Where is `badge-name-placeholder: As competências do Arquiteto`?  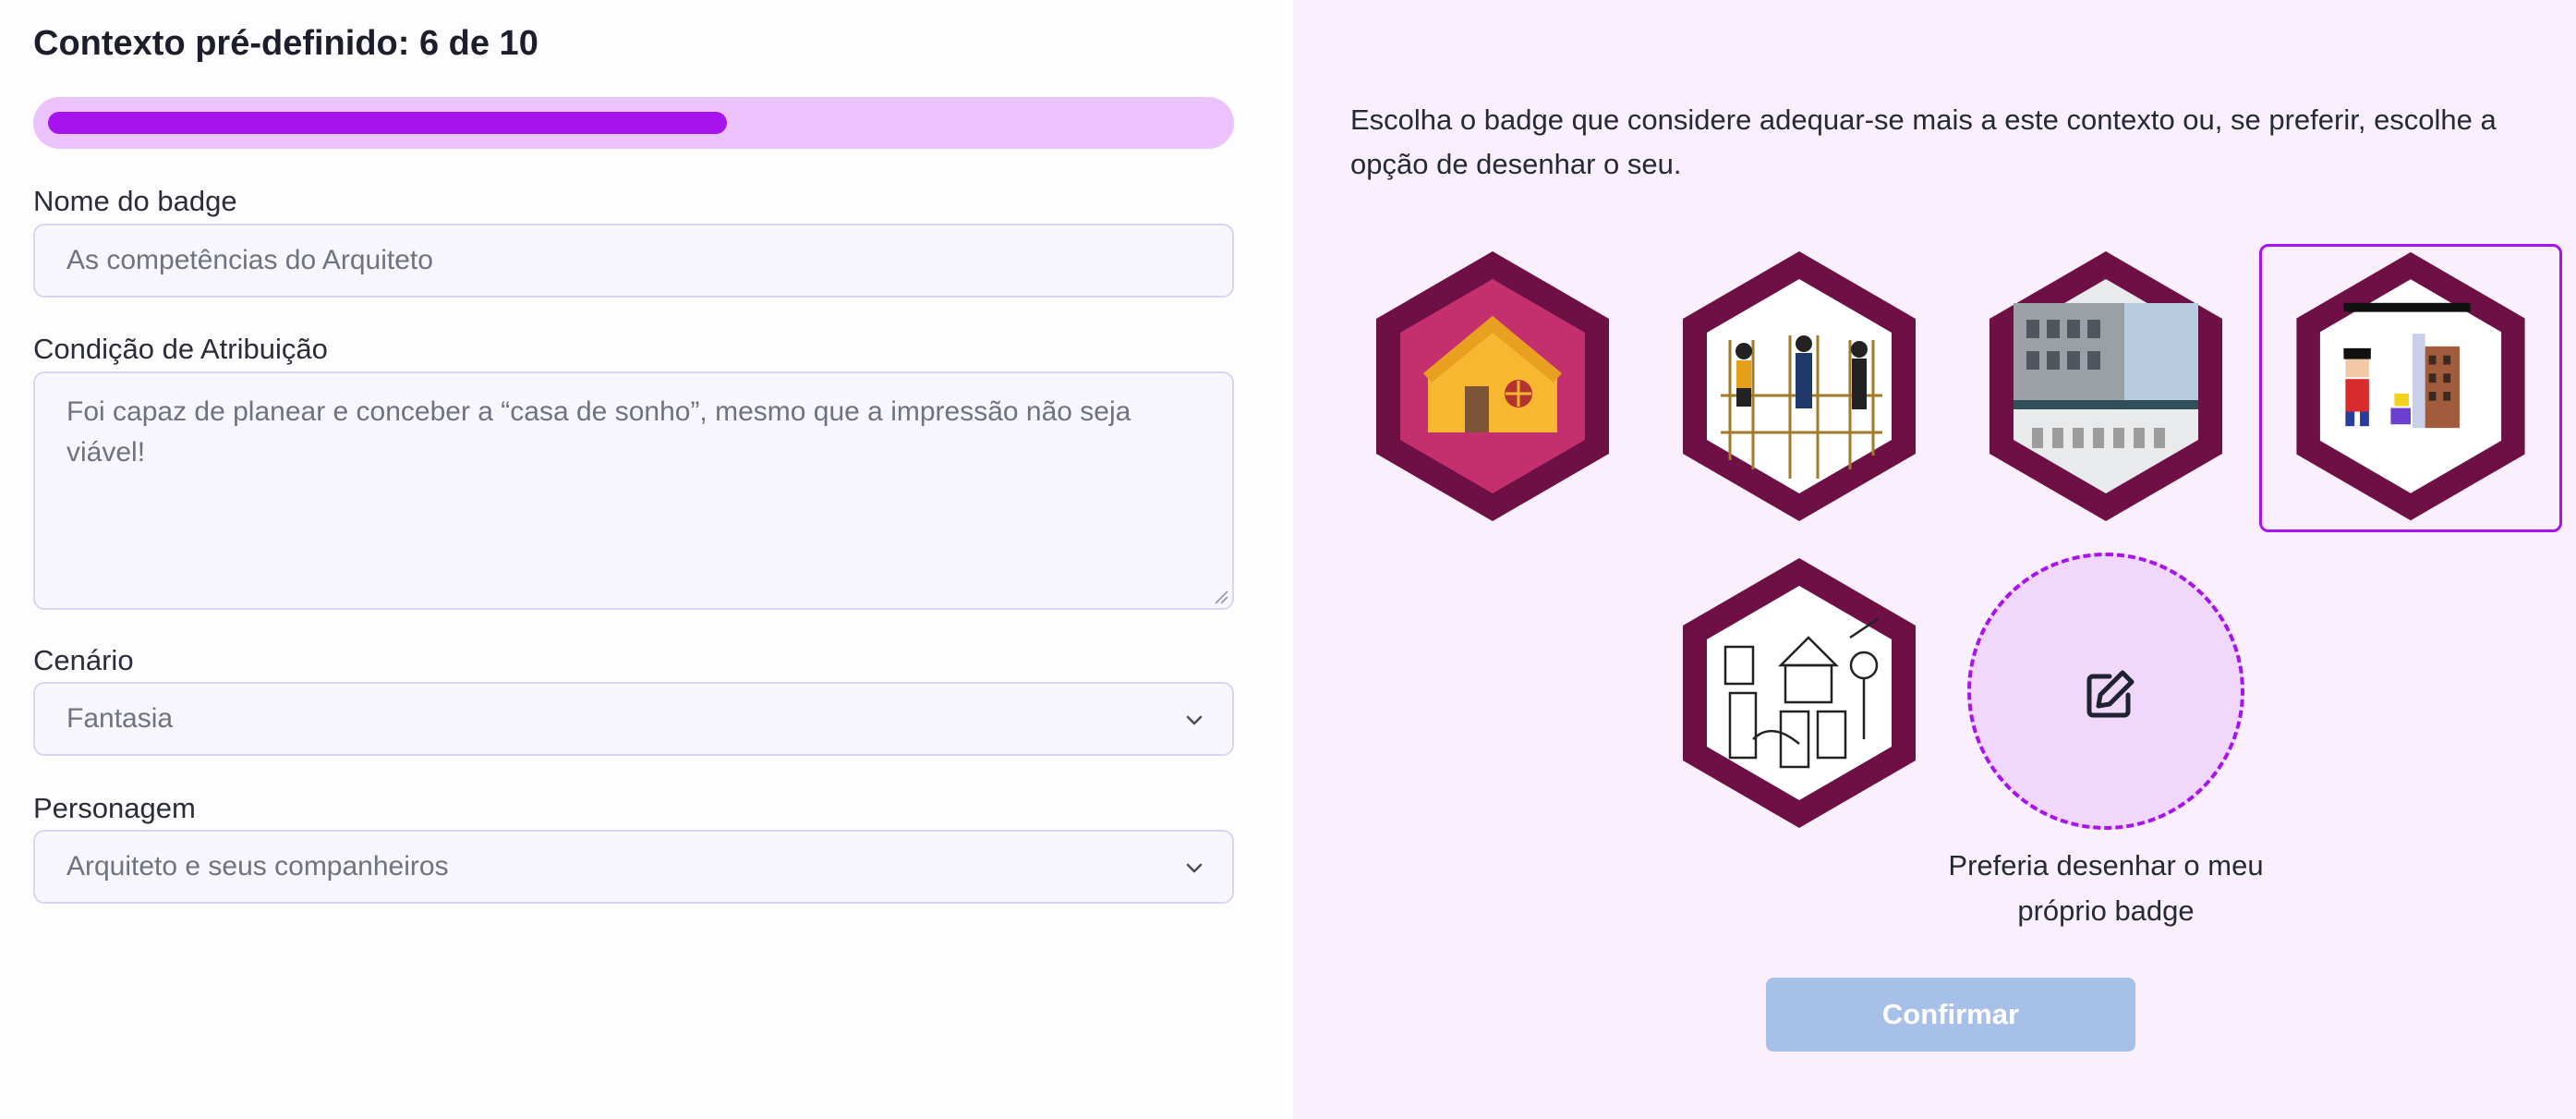 badge-name-placeholder: As competências do Arquiteto is located at coordinates (250, 260).